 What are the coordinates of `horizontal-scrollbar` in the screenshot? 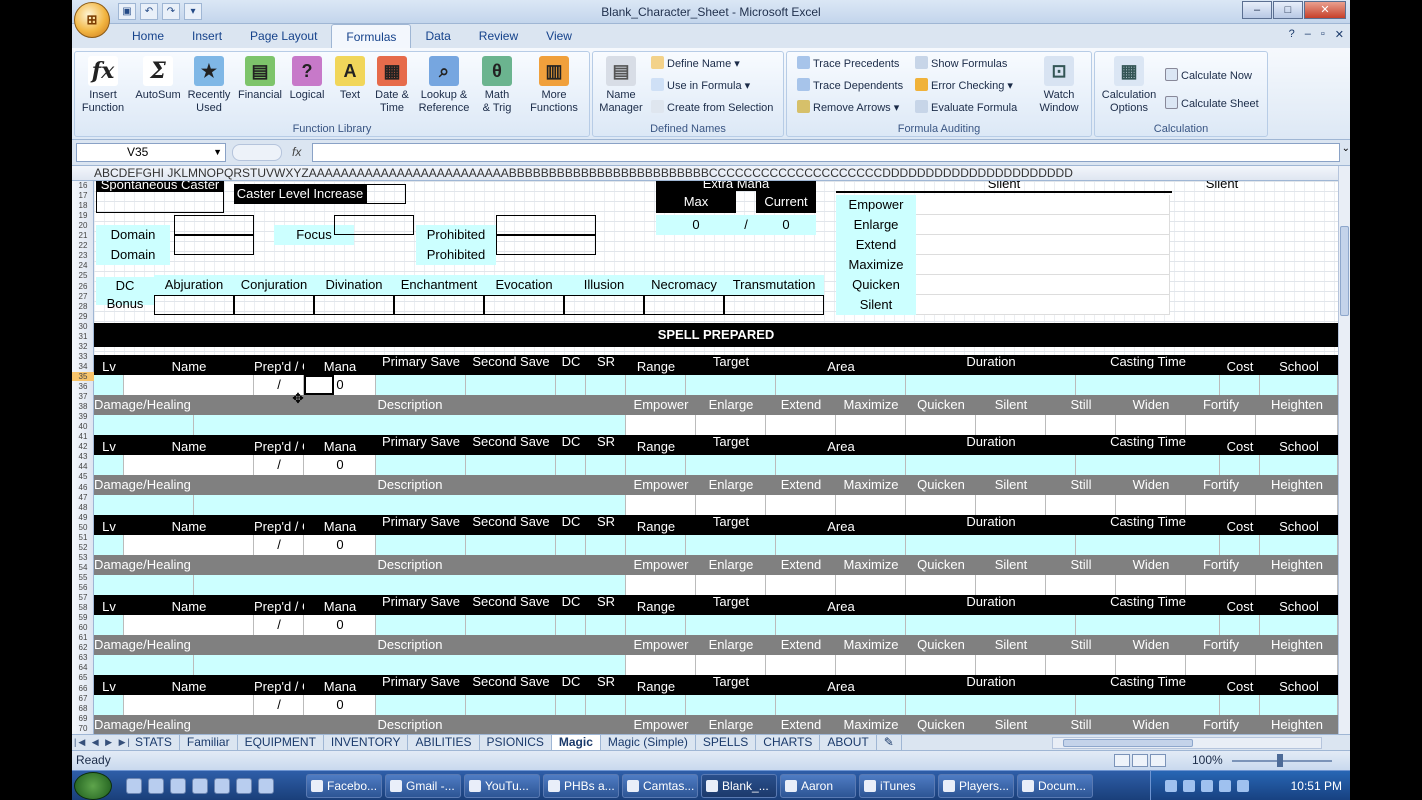 It's located at (1187, 743).